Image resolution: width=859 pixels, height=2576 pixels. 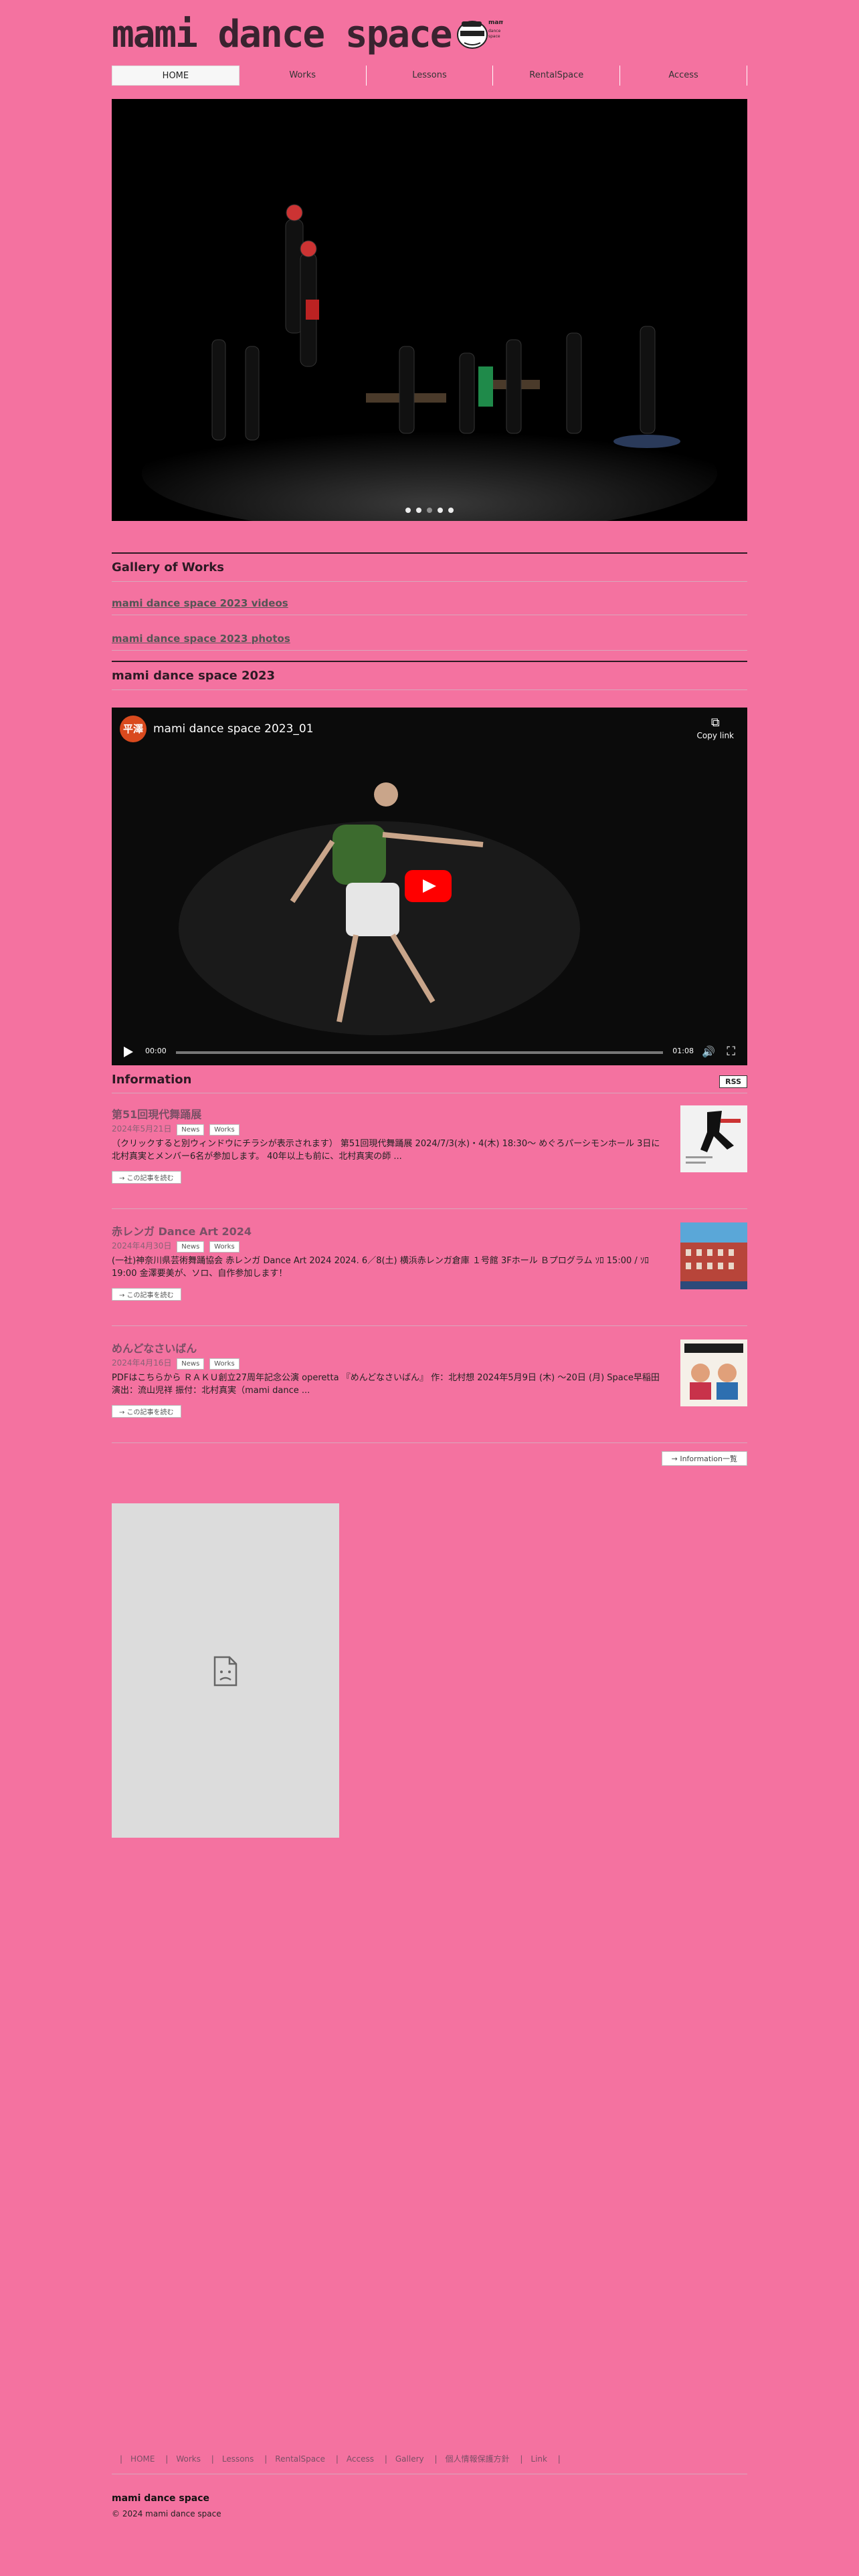 What do you see at coordinates (176, 76) in the screenshot?
I see `nav-home: HOME` at bounding box center [176, 76].